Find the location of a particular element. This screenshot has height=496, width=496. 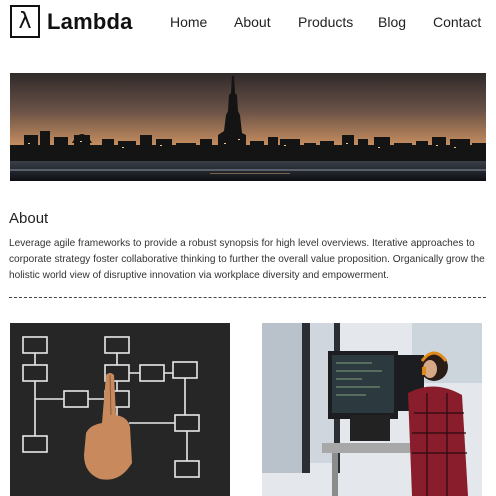

nav-item-home: Home is located at coordinates (188, 22).